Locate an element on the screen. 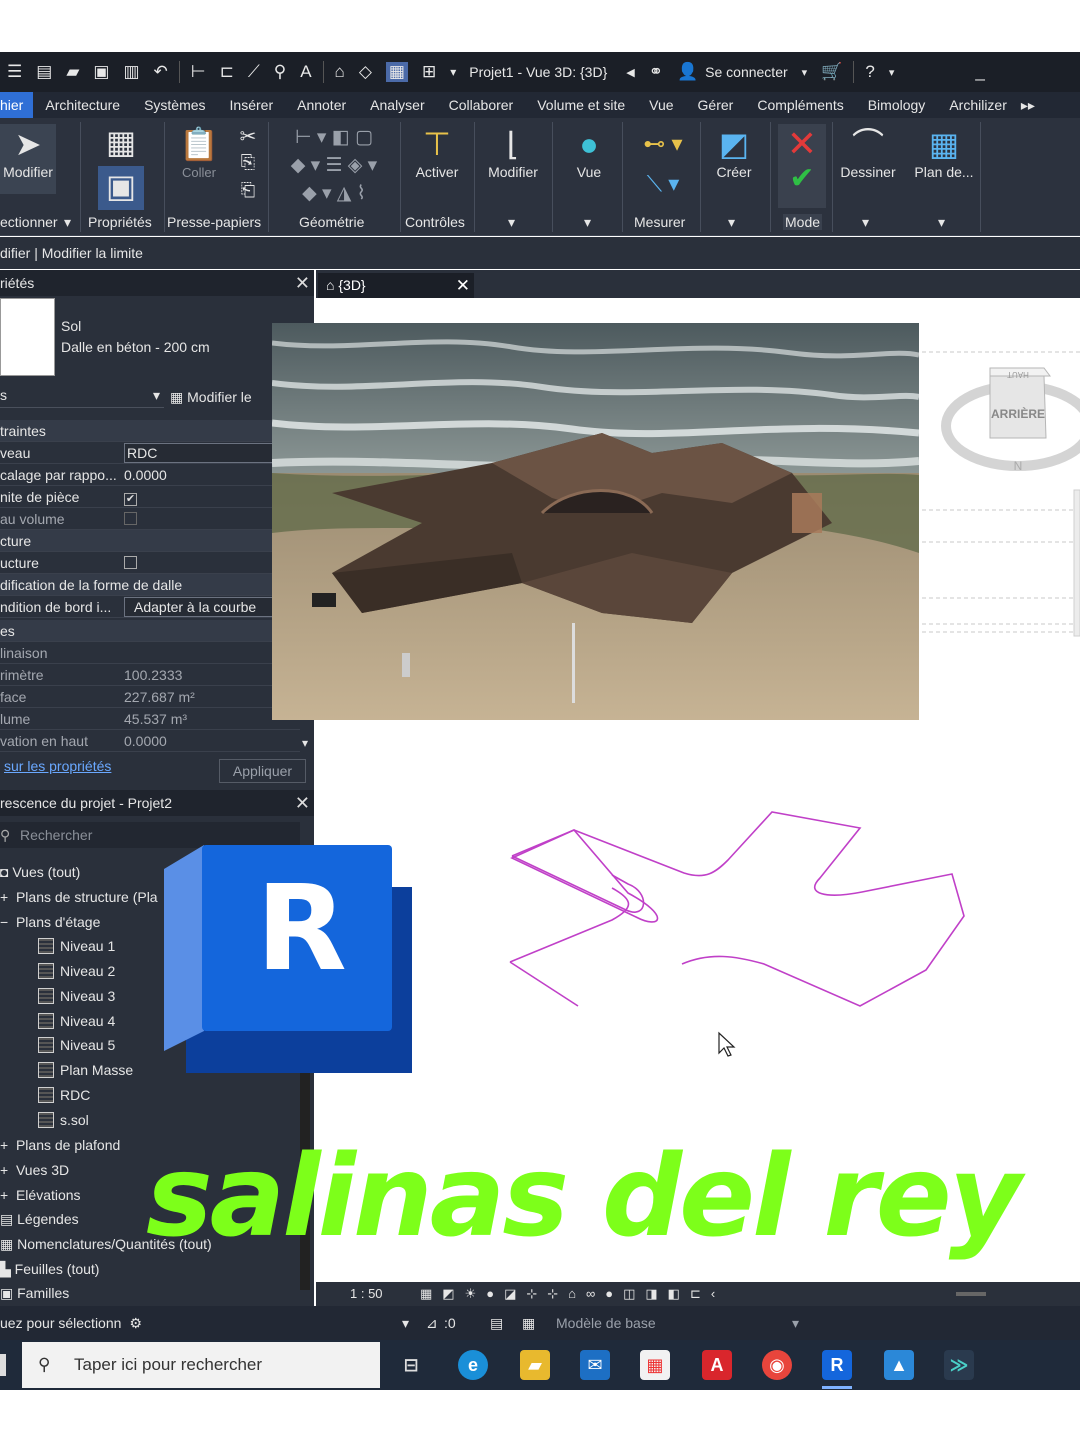 The image size is (1080, 1440). scroll-down-icon: ▾ is located at coordinates (305, 743).